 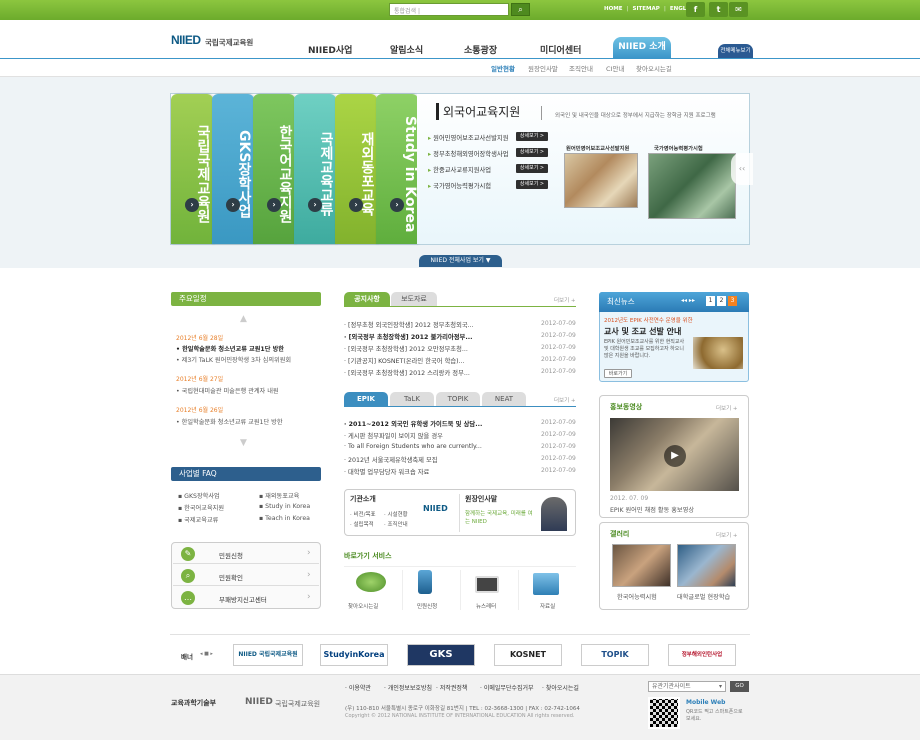 I want to click on quick-anti-corruption: … 부패방지신고센터 ›, so click(x=246, y=598).